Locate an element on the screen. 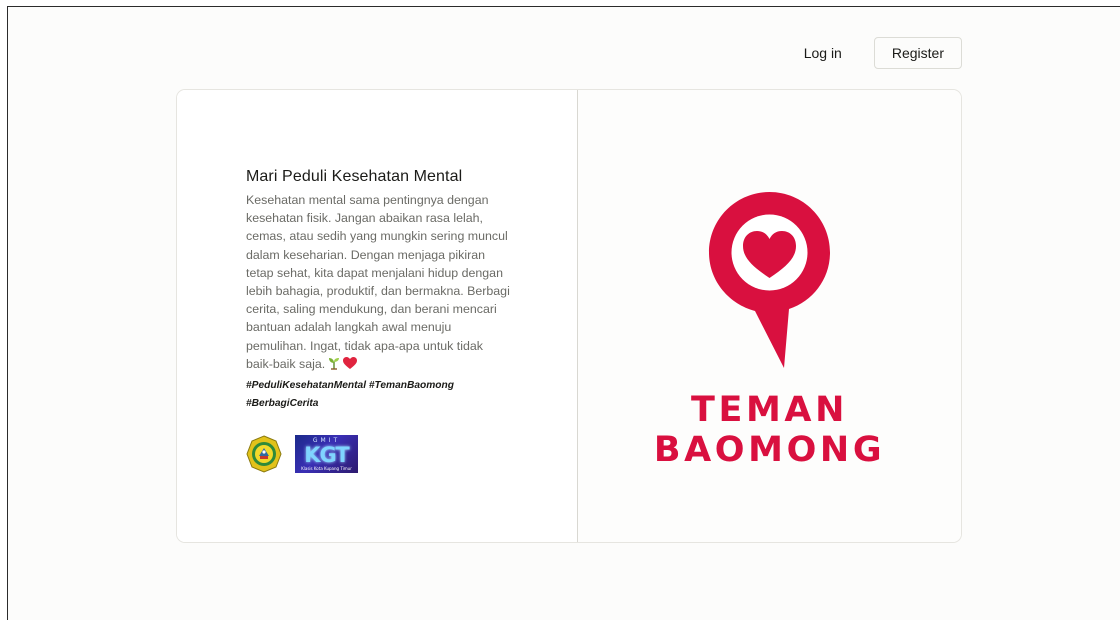 Image resolution: width=1120 pixels, height=620 pixels. university-seal-icon is located at coordinates (264, 454).